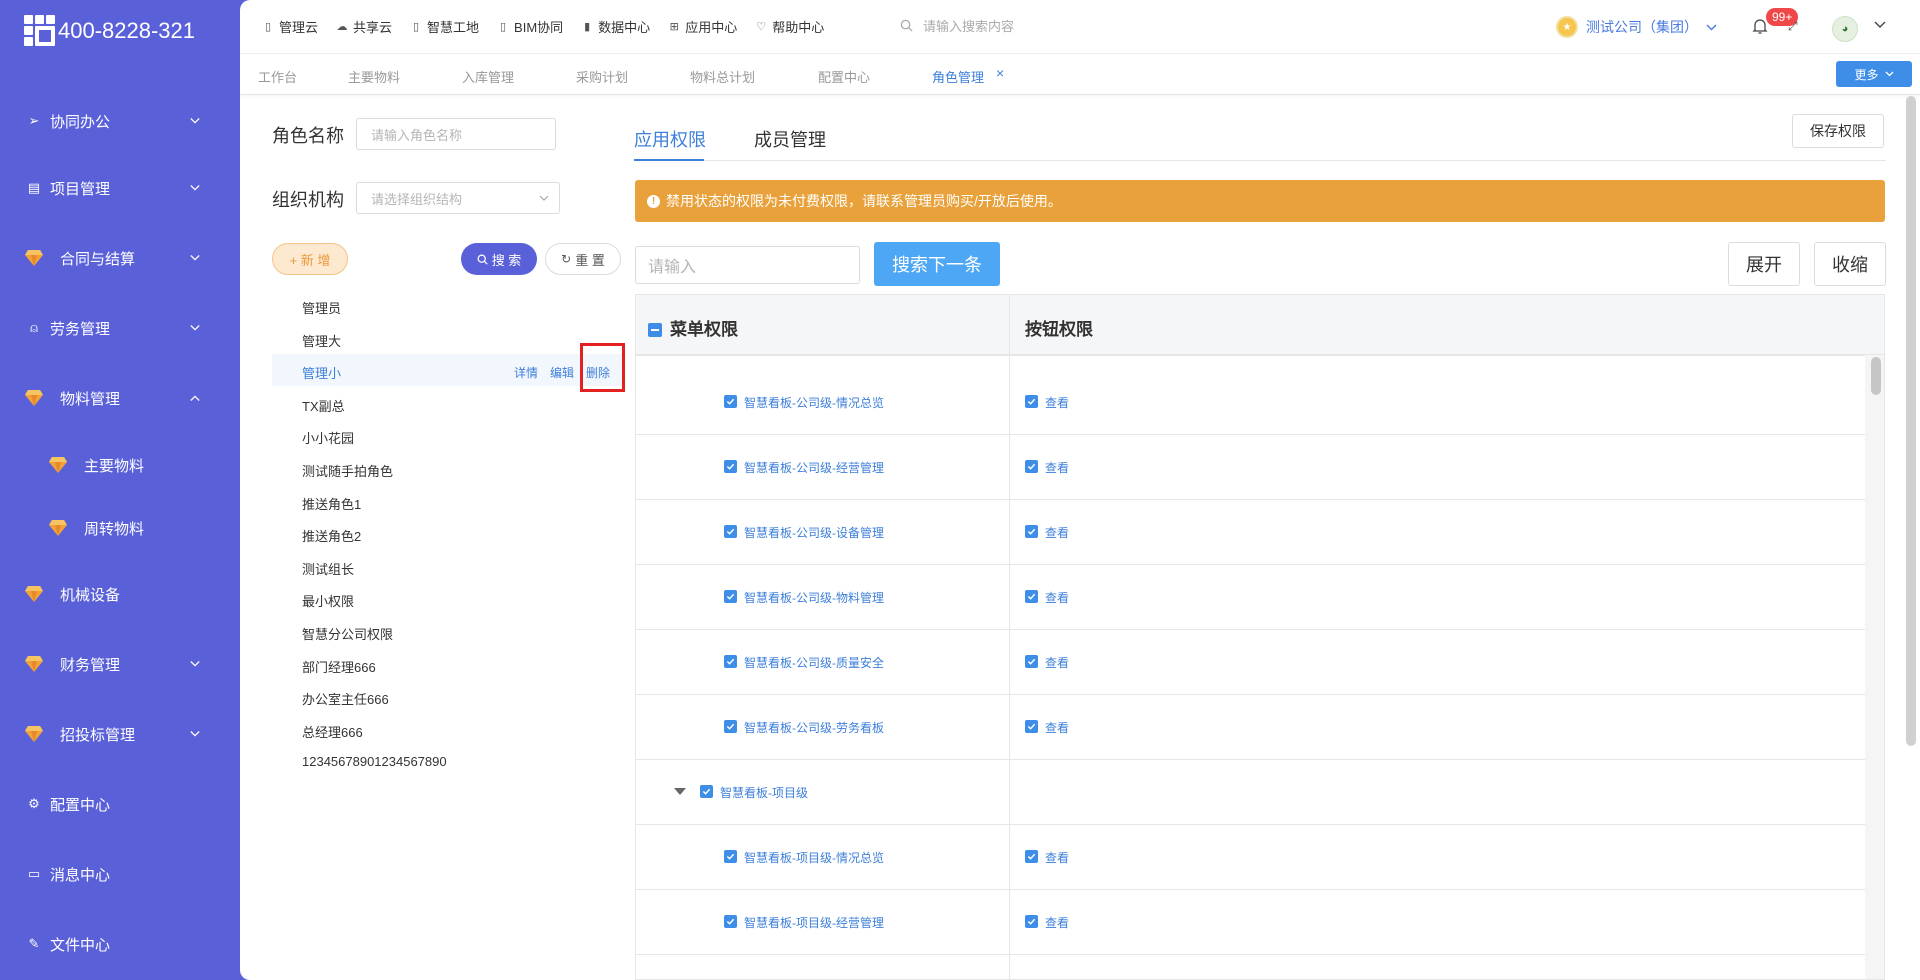  I want to click on org-select: 请选择组织结构, so click(458, 198).